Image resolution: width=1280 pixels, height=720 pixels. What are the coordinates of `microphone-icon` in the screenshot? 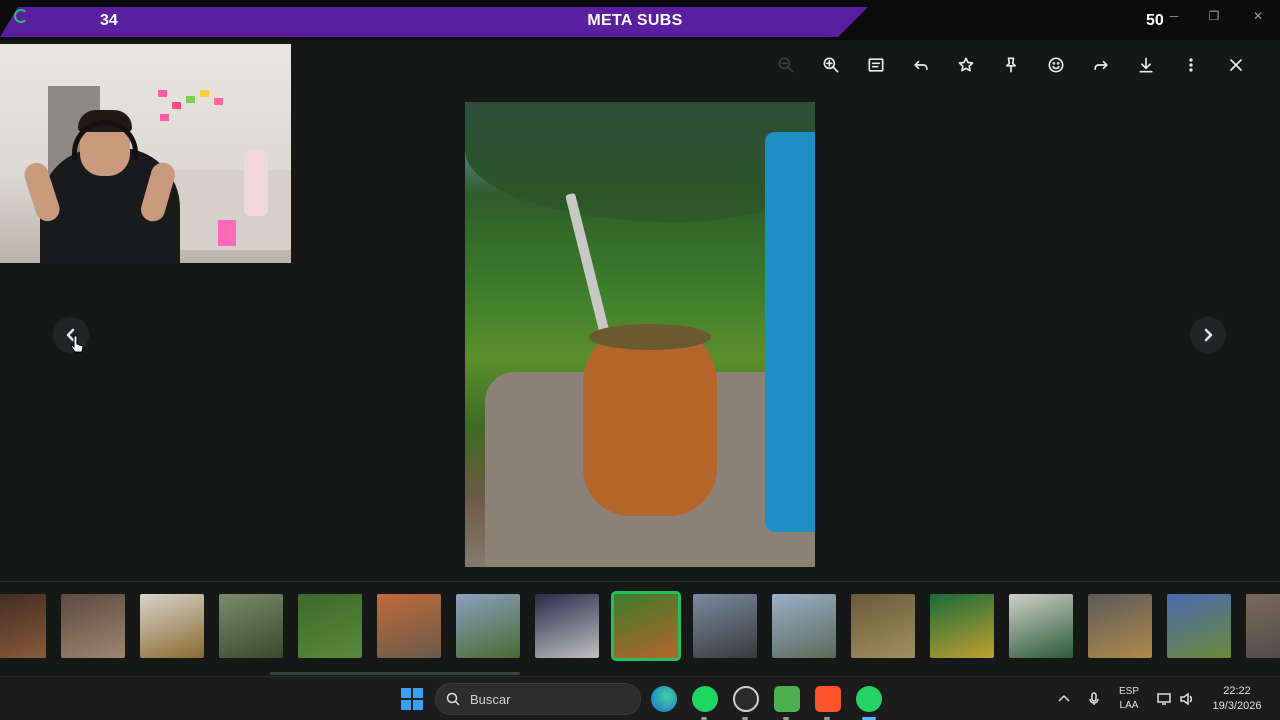 It's located at (1094, 699).